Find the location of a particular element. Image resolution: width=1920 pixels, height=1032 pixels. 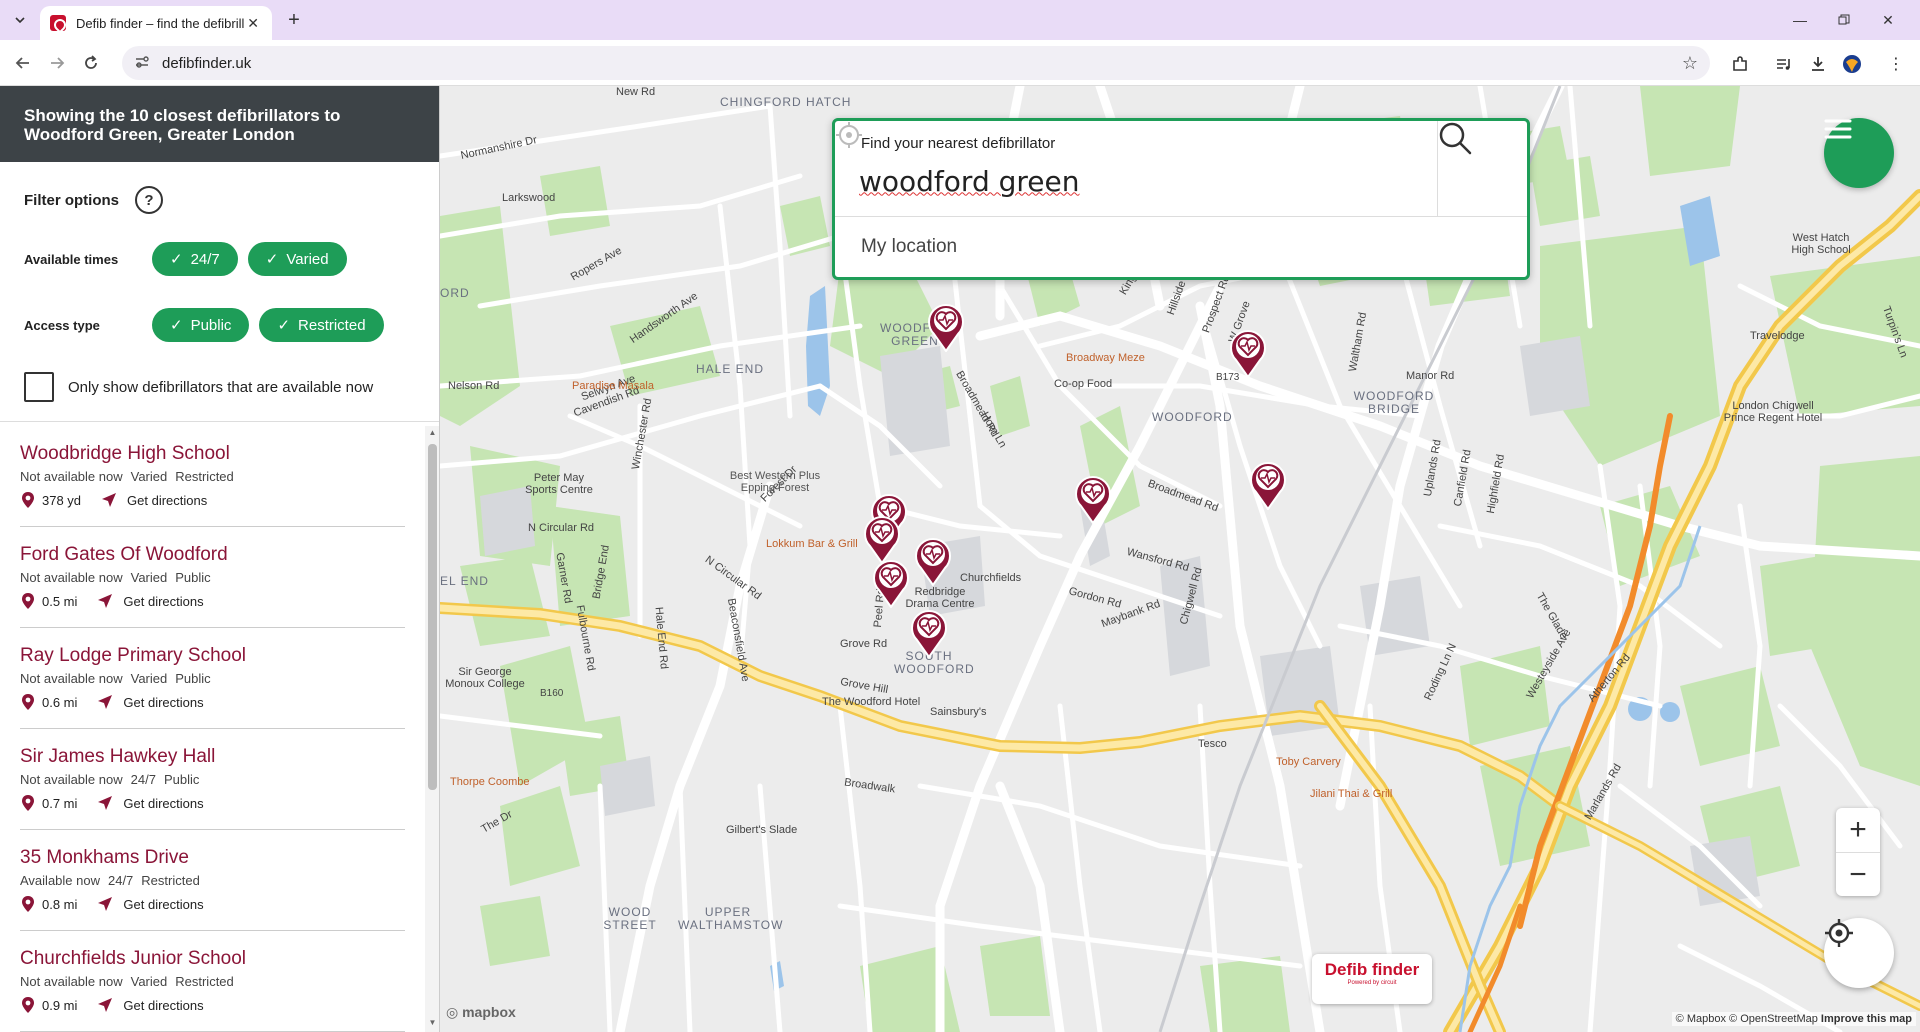

defib-favicon-icon is located at coordinates (58, 23).